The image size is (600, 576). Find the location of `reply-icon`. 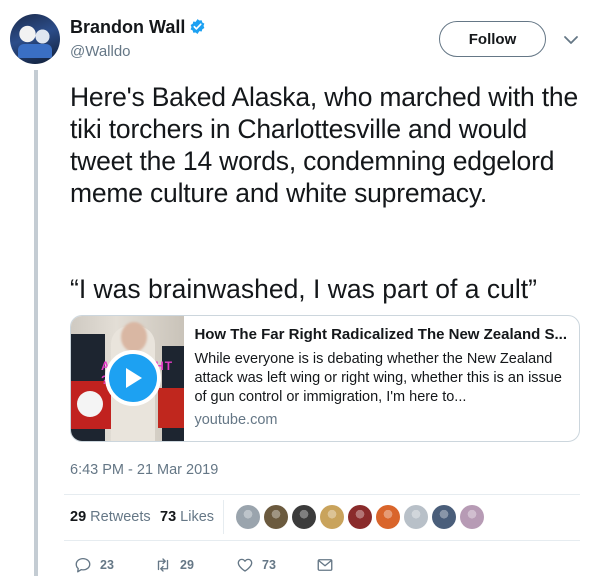

reply-icon is located at coordinates (83, 565).